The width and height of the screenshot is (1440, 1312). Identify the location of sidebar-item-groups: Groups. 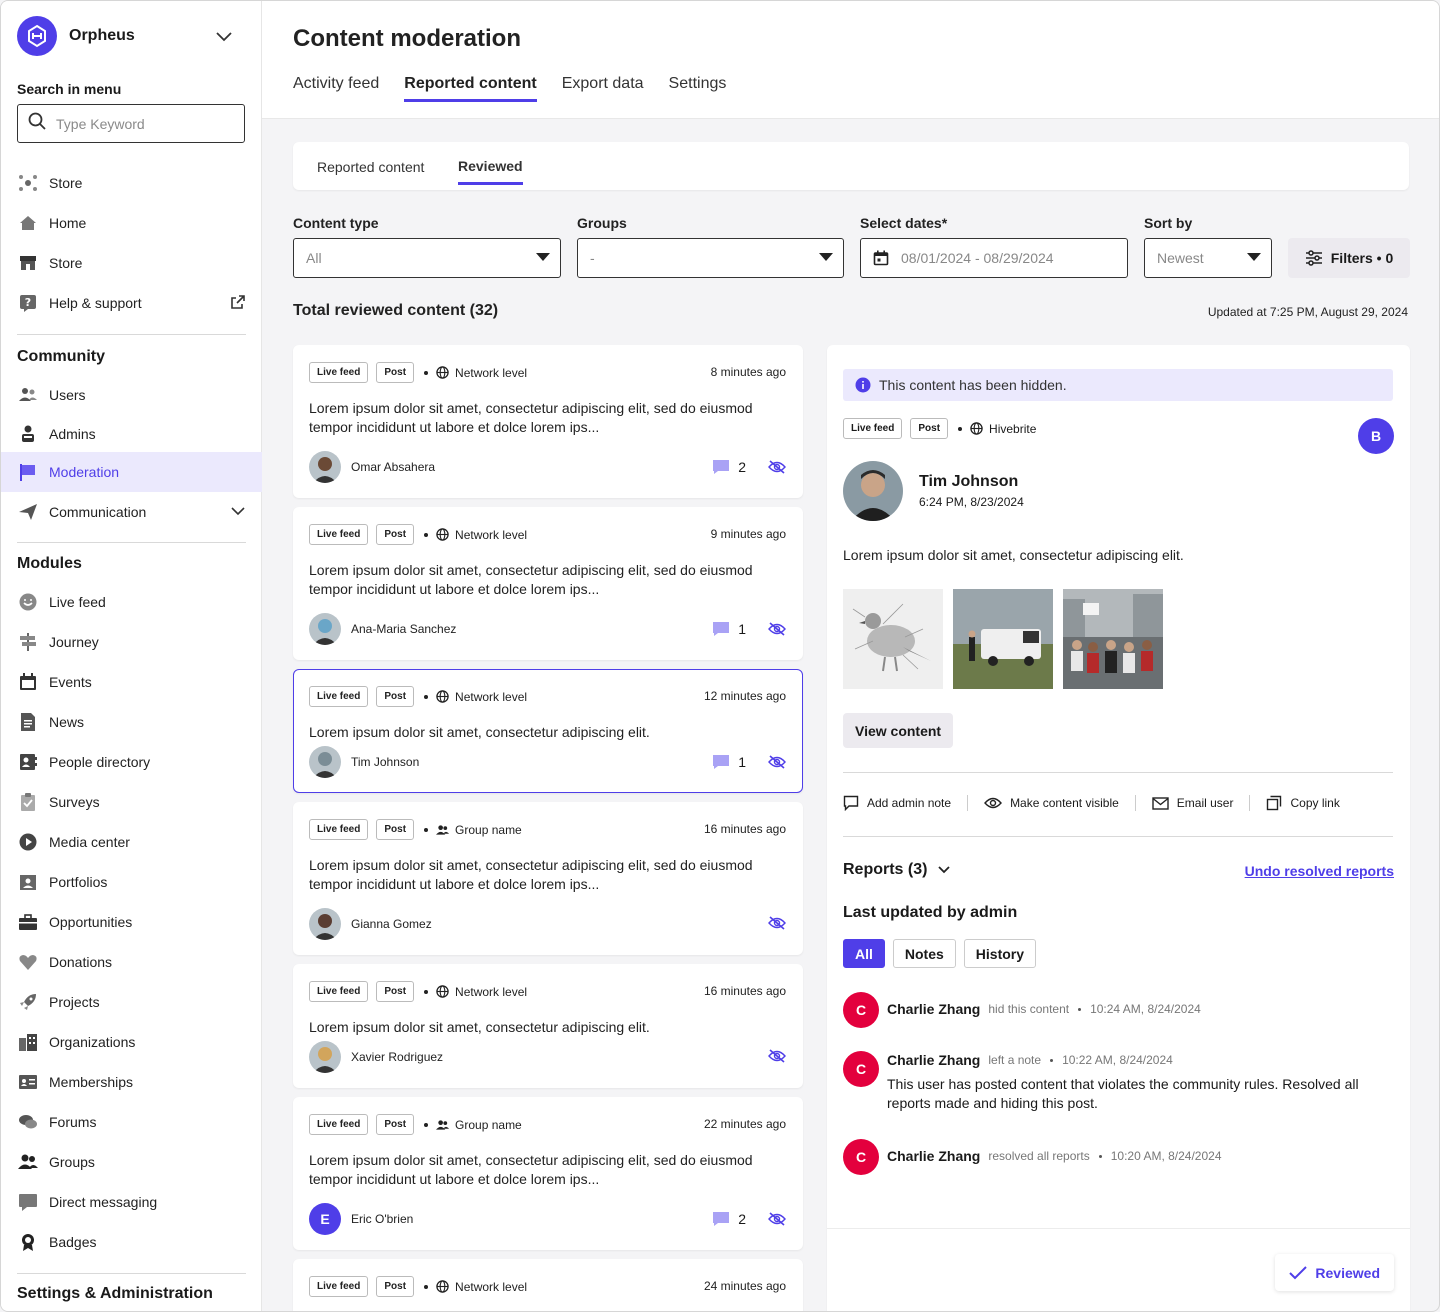
(131, 1162).